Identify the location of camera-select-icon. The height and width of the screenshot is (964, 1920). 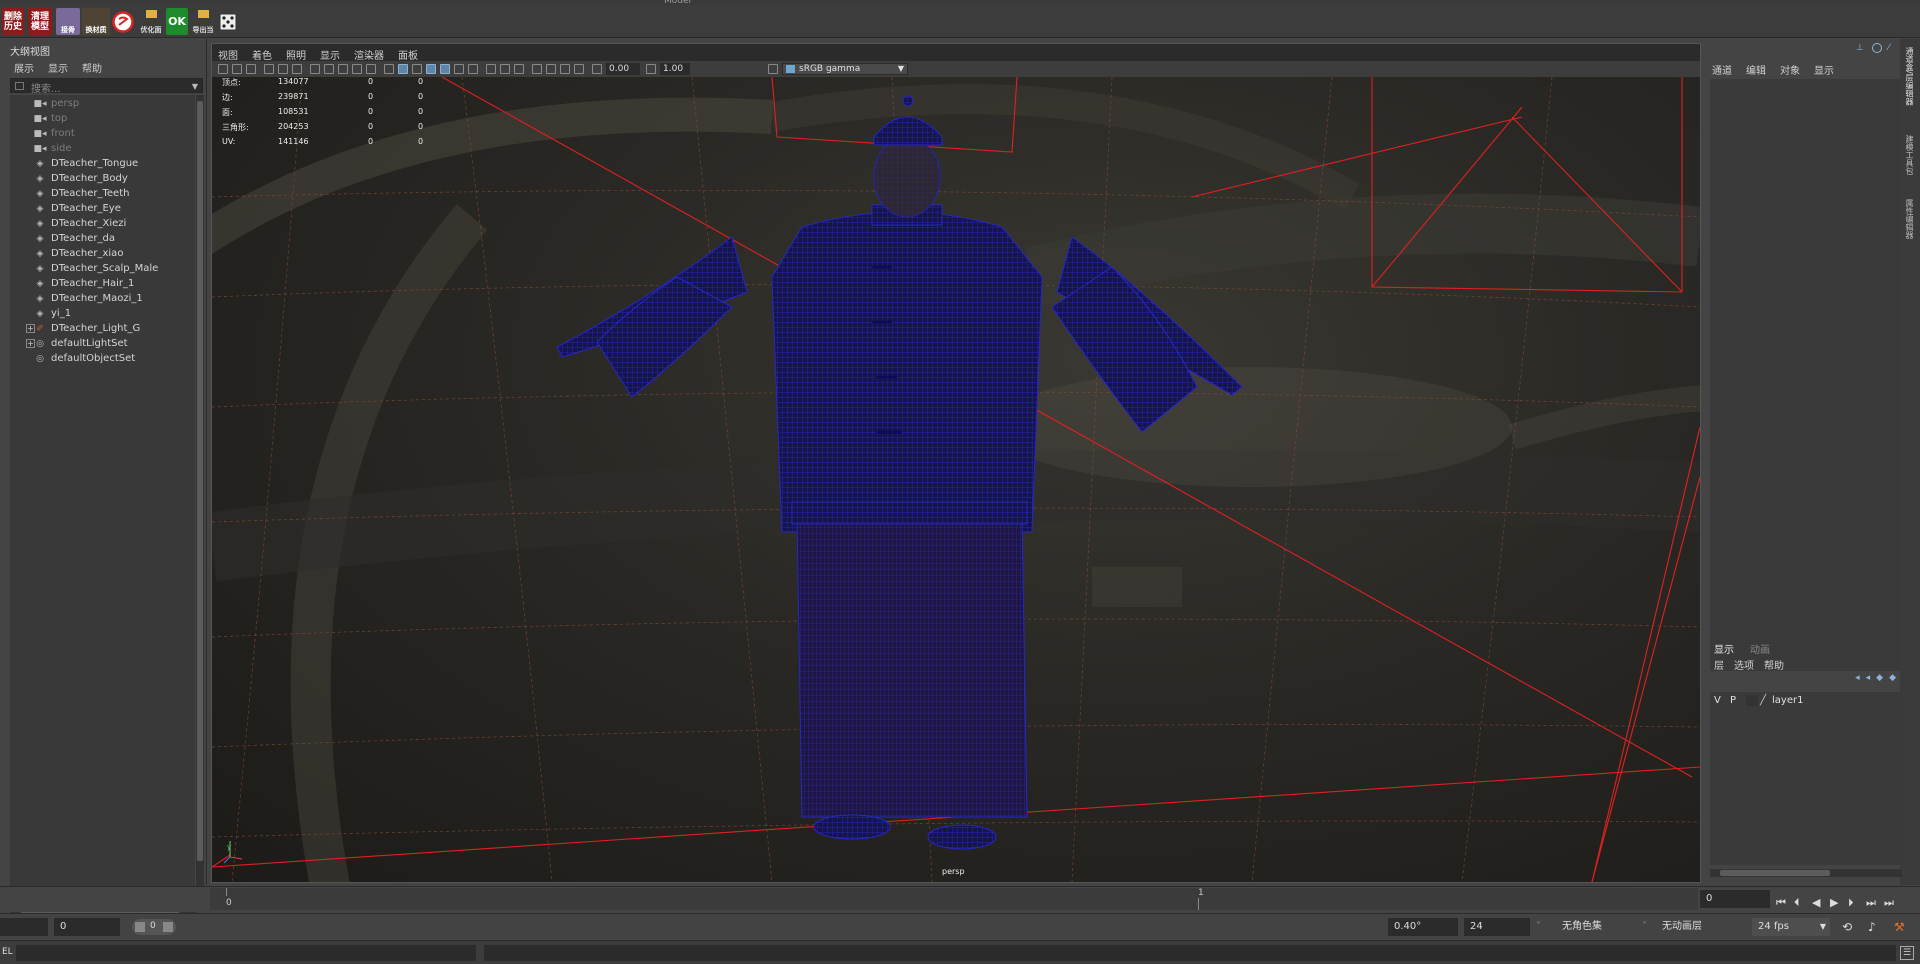
(223, 69).